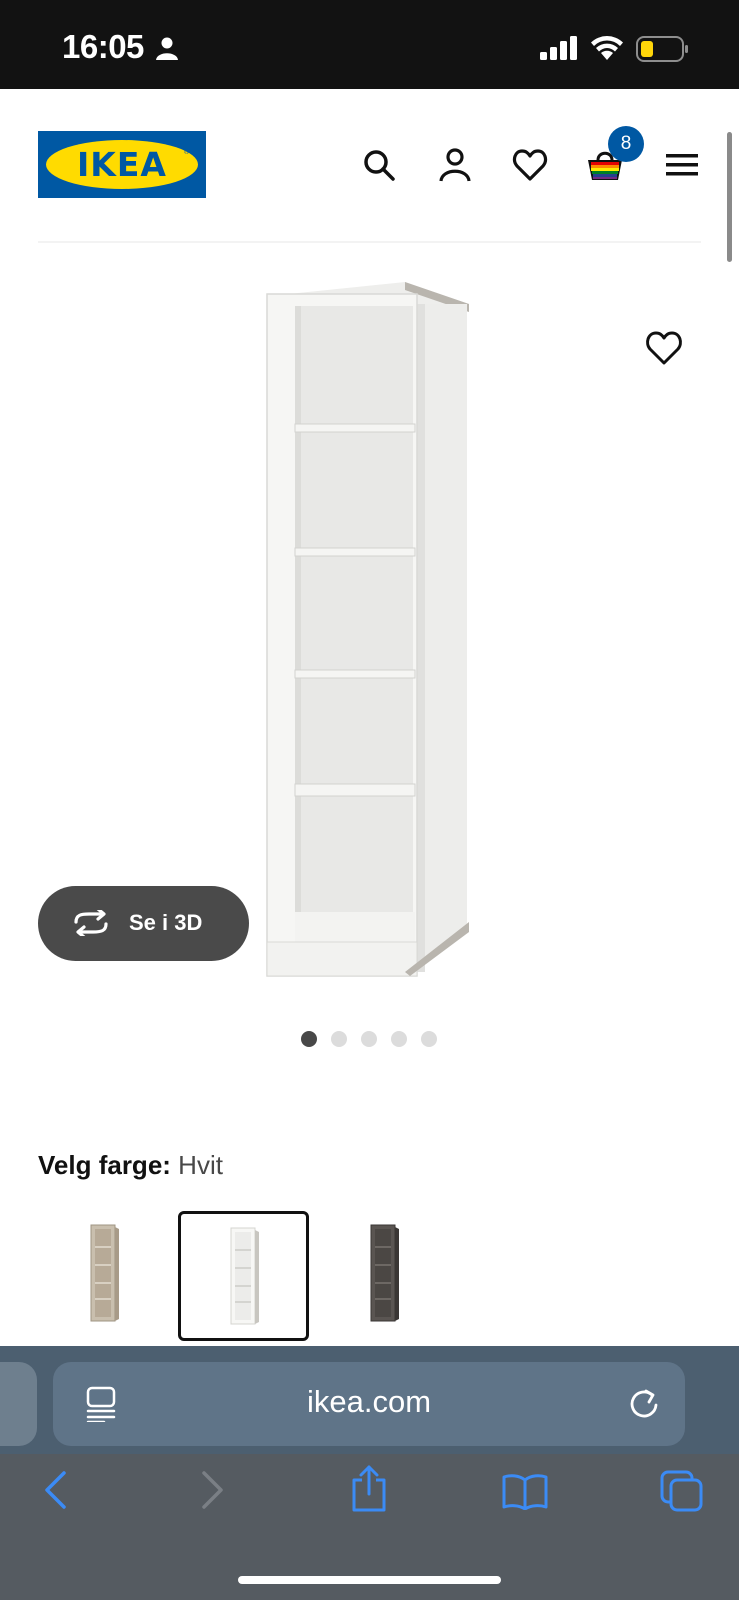 The width and height of the screenshot is (739, 1600). I want to click on image-carousel-dots, so click(369, 1039).